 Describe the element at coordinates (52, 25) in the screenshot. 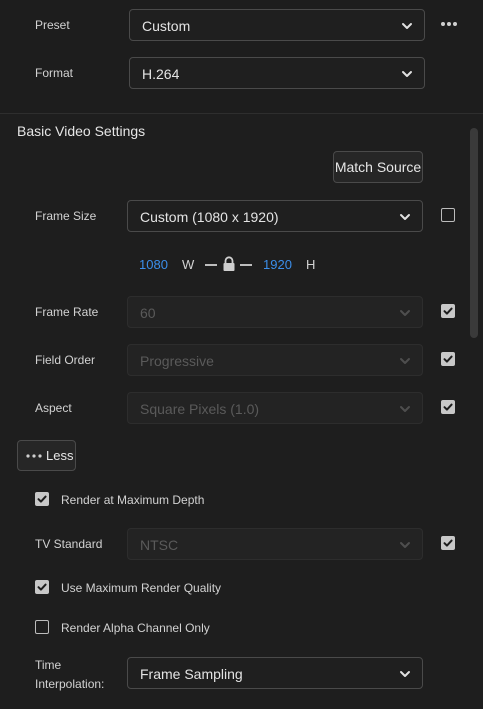

I see `preset-label: Preset` at that location.